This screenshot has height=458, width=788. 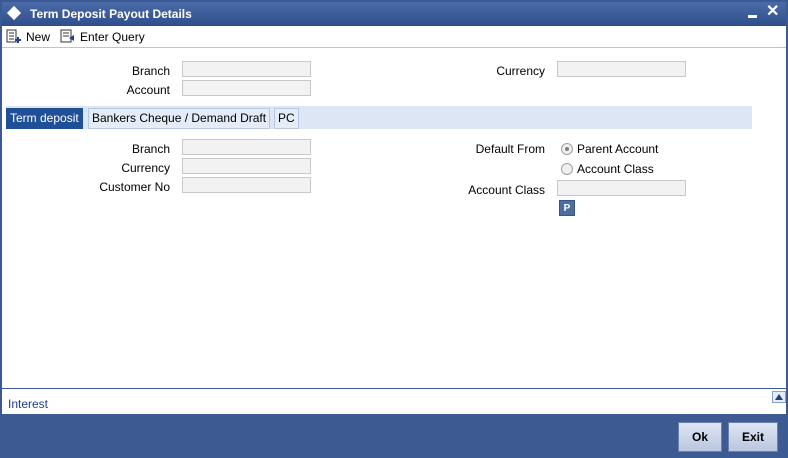 I want to click on parent-account-radio, so click(x=567, y=149).